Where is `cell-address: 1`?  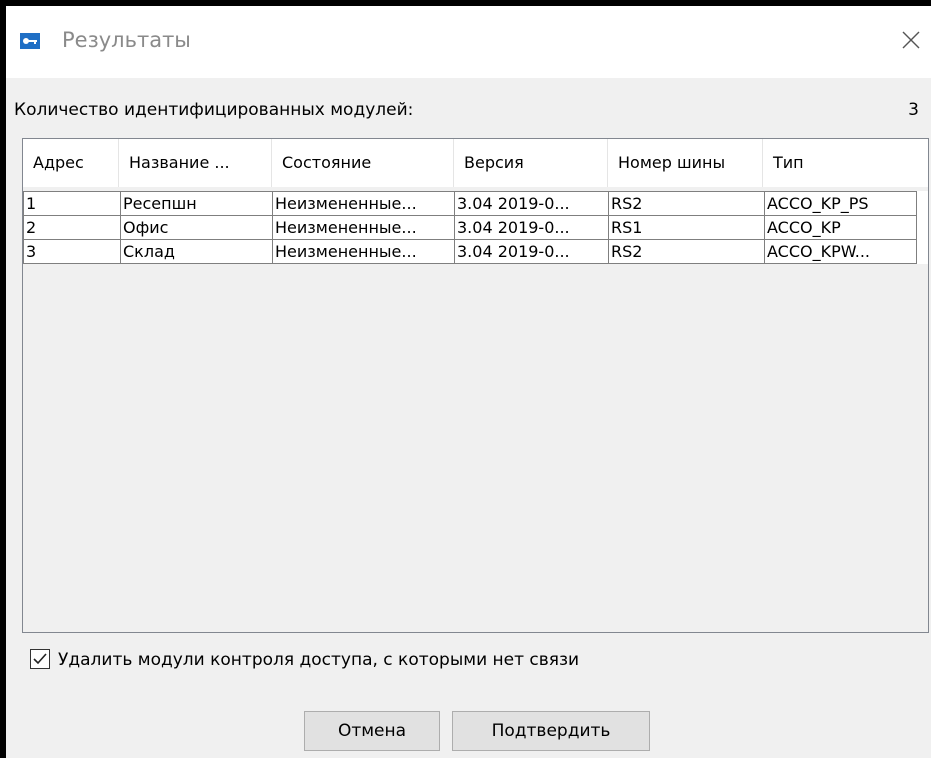 cell-address: 1 is located at coordinates (72, 203).